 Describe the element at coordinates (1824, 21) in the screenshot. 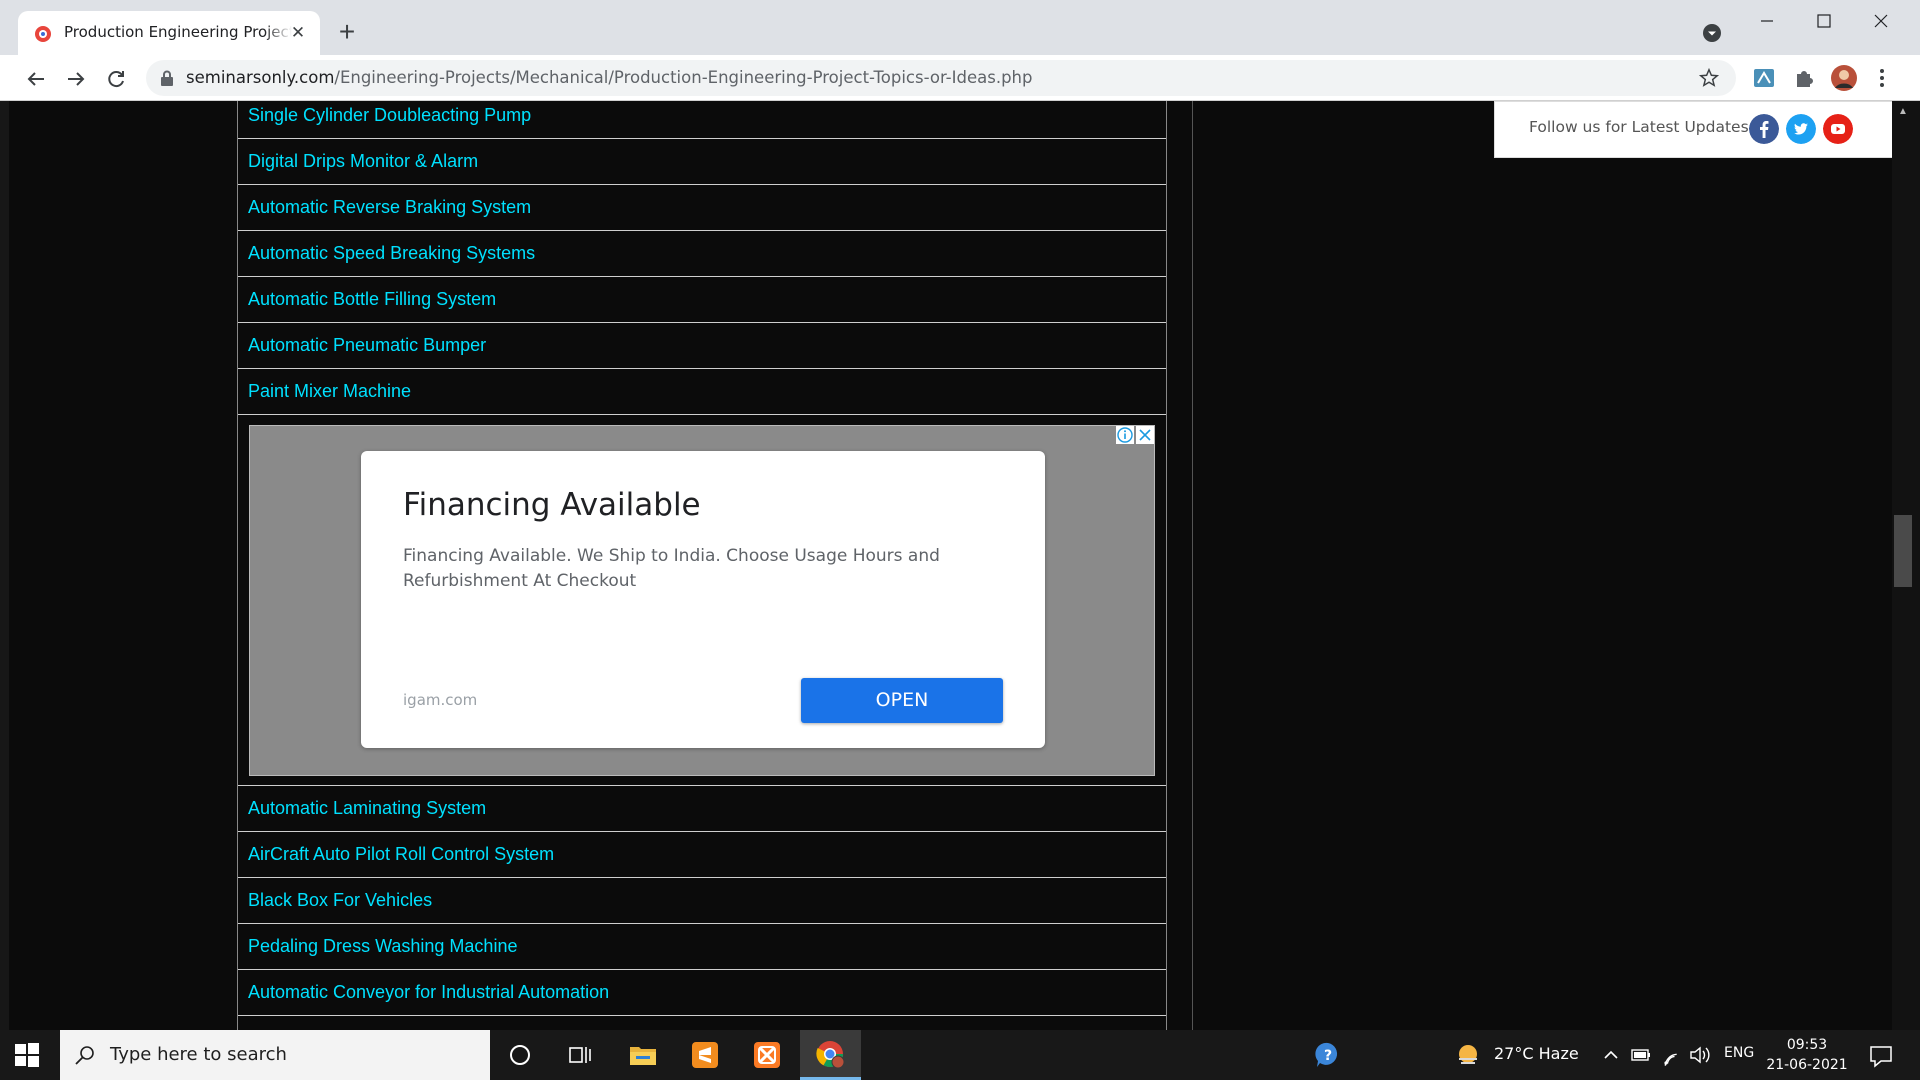

I see `maximize-icon` at that location.